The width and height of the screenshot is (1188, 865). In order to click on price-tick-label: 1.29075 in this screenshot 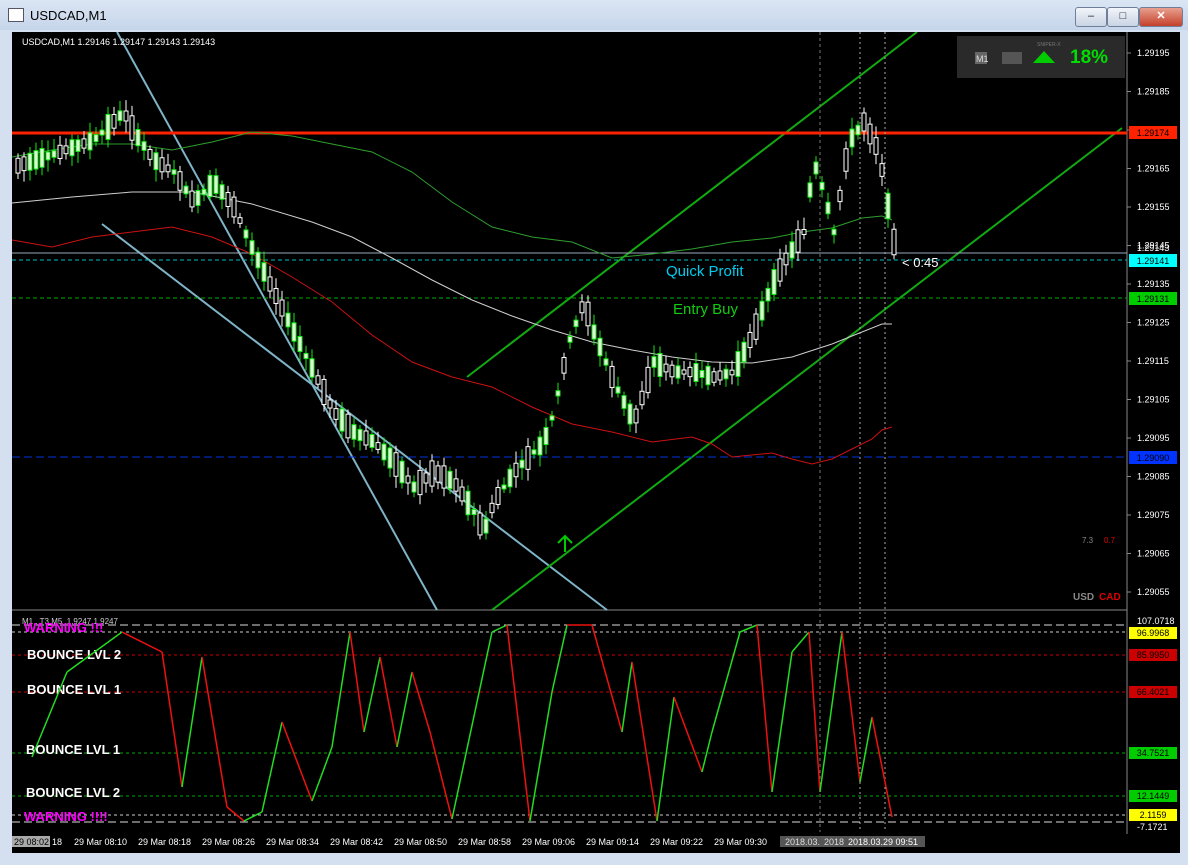, I will do `click(1153, 515)`.